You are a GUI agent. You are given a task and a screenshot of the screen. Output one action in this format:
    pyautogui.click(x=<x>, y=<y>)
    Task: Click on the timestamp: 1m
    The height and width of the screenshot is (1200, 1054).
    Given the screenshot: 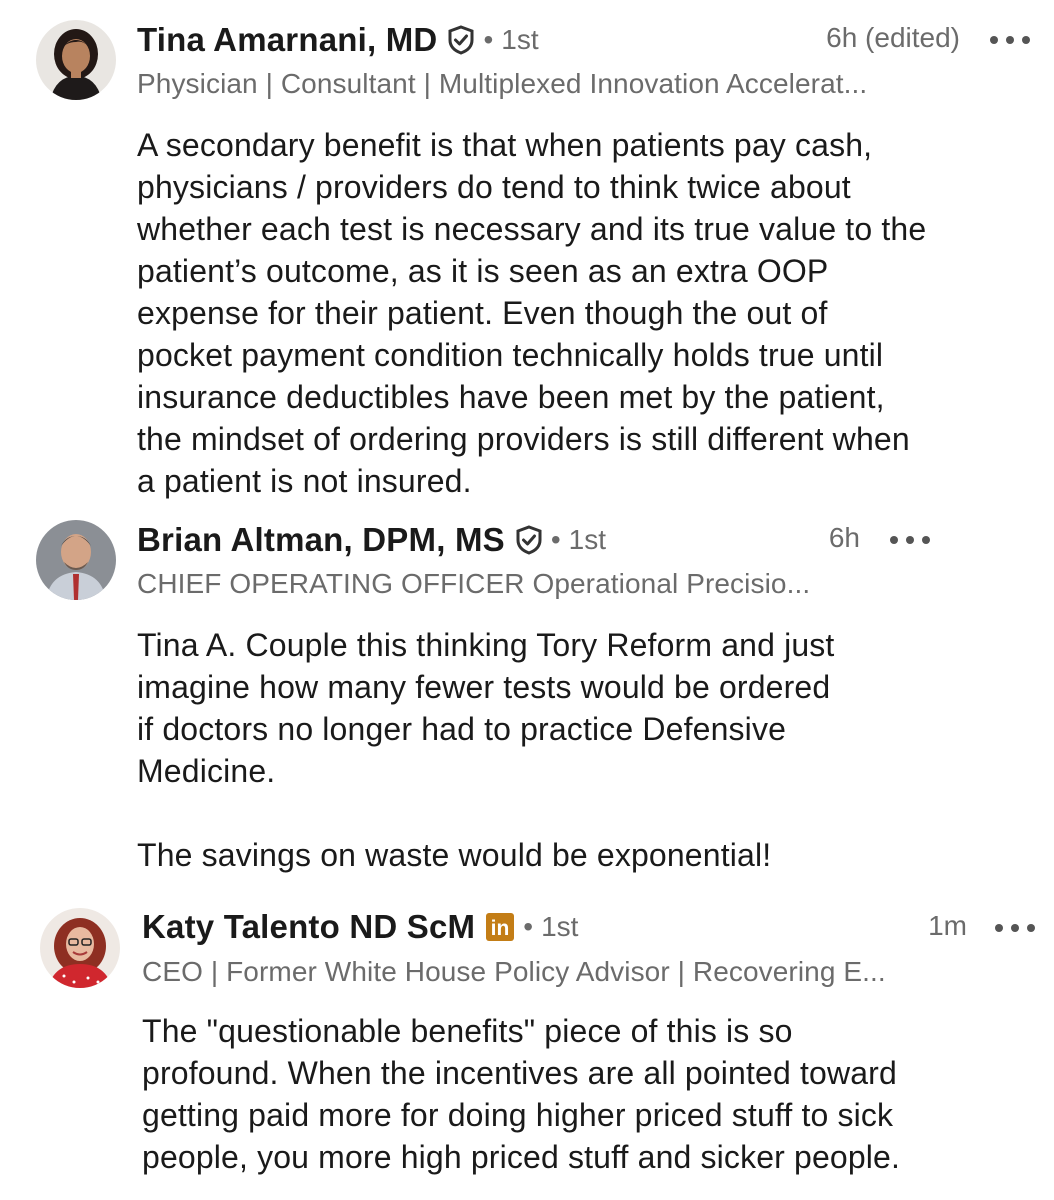 What is the action you would take?
    pyautogui.click(x=947, y=925)
    